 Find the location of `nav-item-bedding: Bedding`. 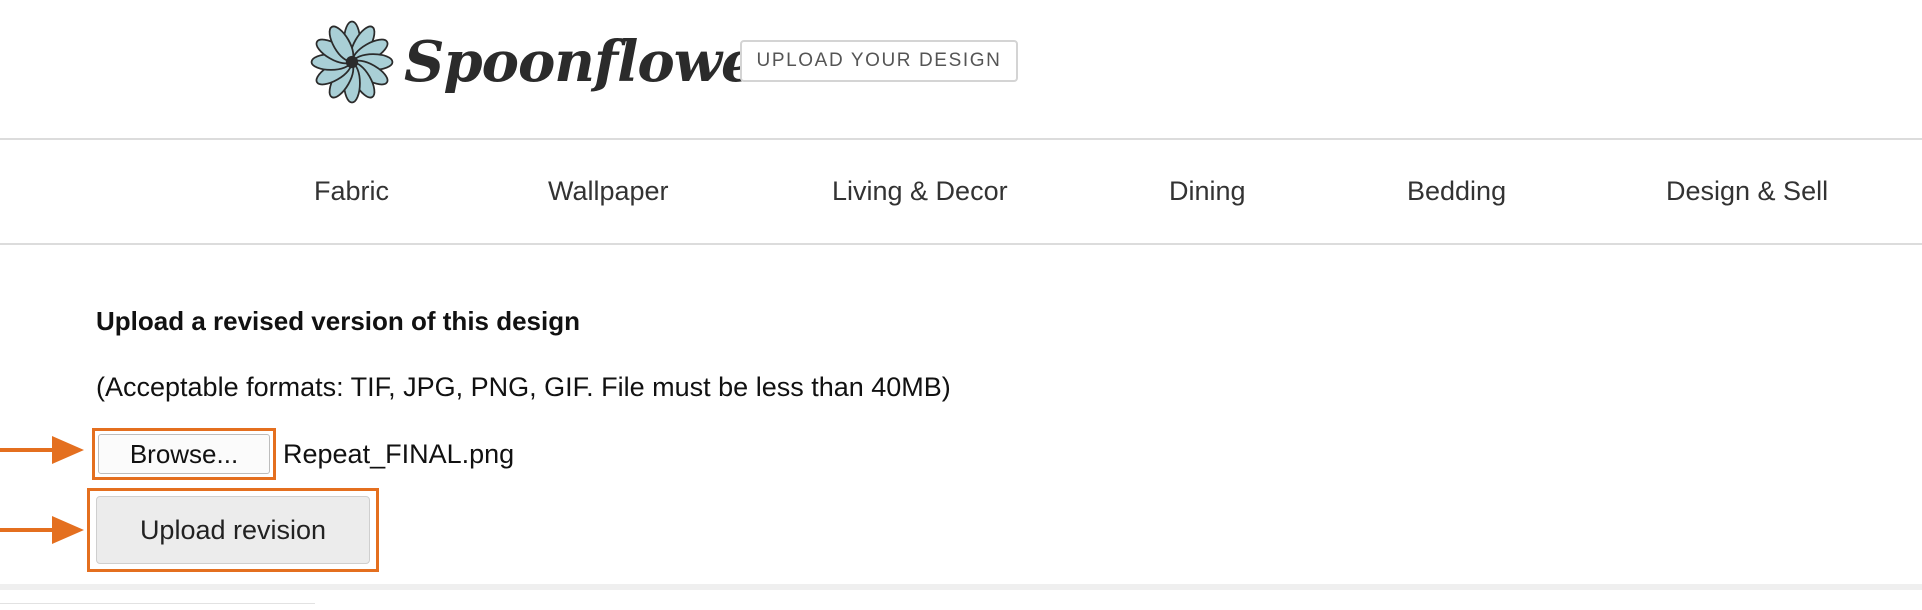

nav-item-bedding: Bedding is located at coordinates (1456, 191).